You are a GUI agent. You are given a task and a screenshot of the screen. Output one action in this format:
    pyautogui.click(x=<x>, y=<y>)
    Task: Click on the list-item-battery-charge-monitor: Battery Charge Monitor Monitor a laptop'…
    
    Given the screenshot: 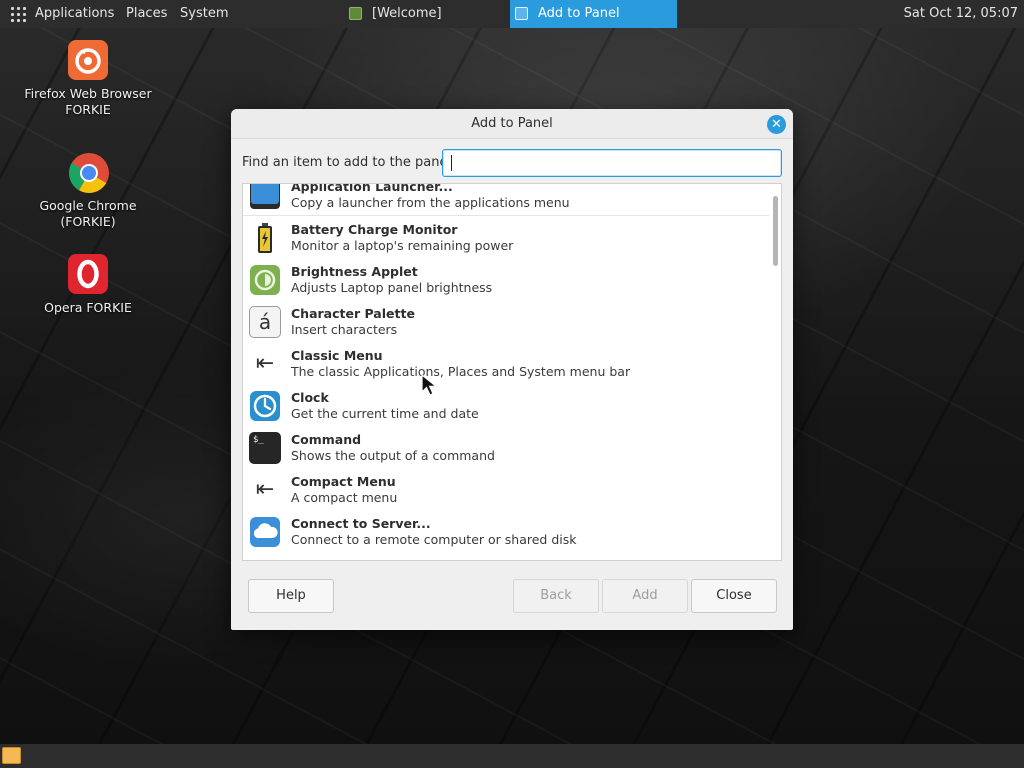 What is the action you would take?
    pyautogui.click(x=506, y=238)
    